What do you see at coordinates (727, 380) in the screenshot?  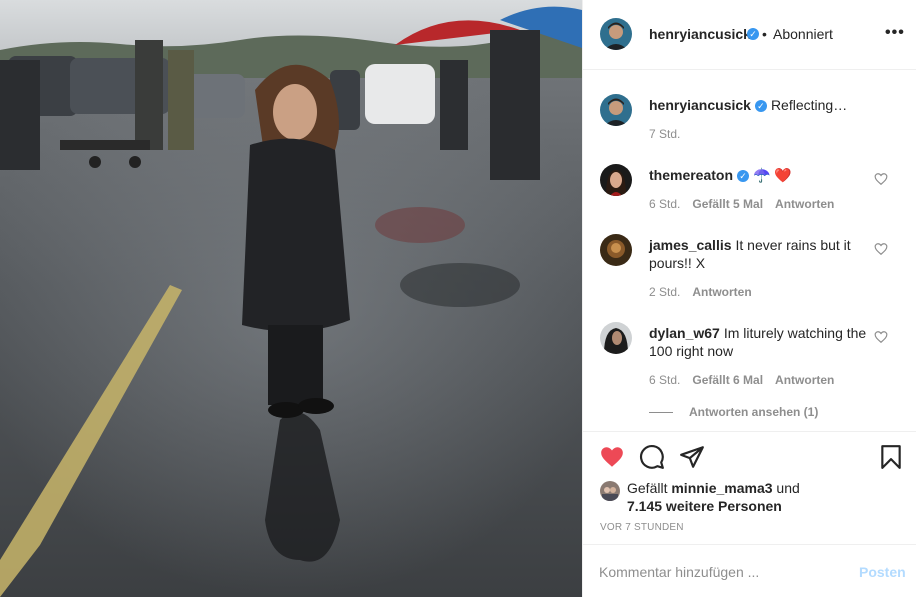 I see `comment-likes: Gefällt 6 Mal` at bounding box center [727, 380].